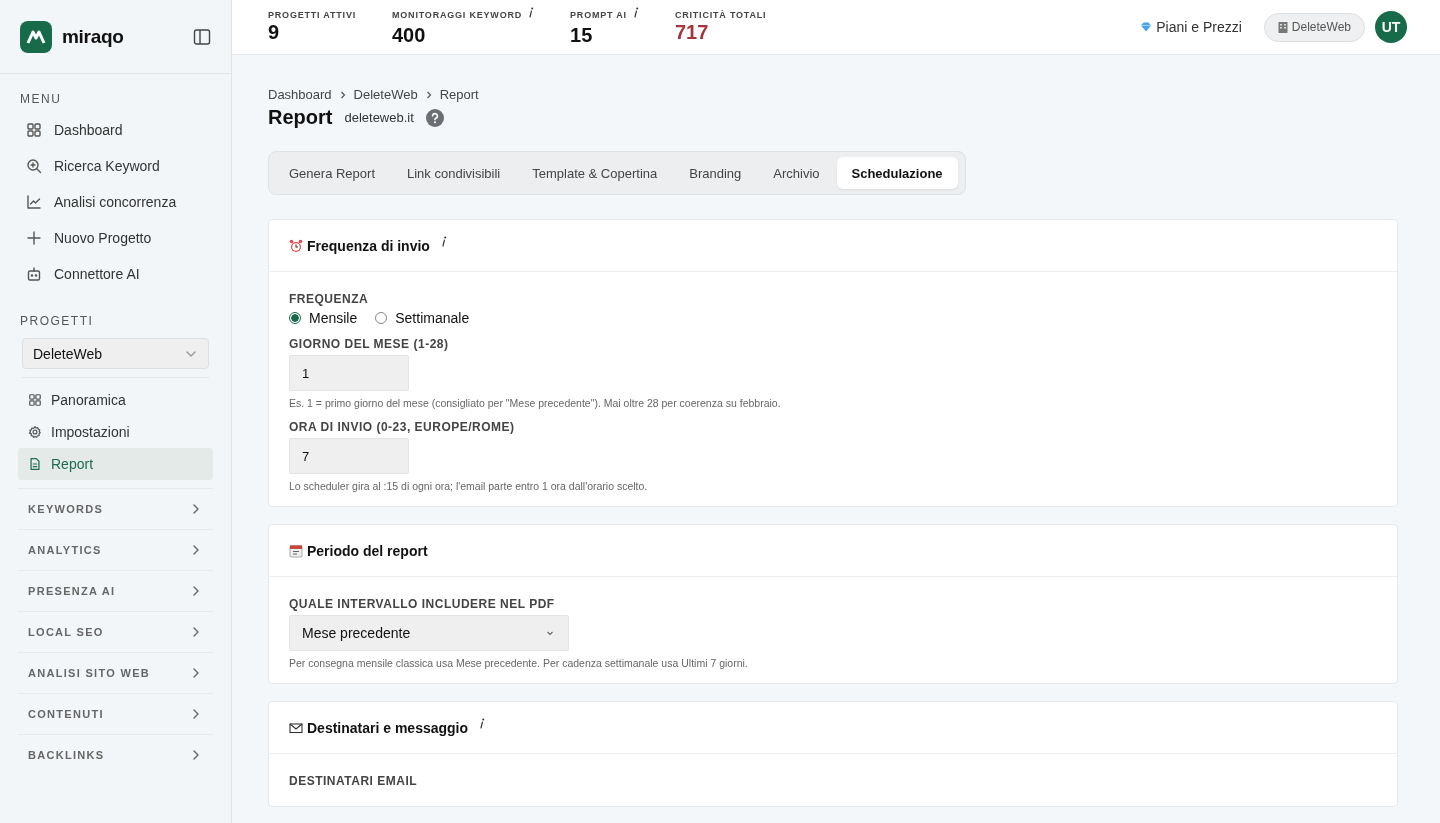 The width and height of the screenshot is (1440, 823). Describe the element at coordinates (115, 631) in the screenshot. I see `section-toggle: LOCAL SEO` at that location.